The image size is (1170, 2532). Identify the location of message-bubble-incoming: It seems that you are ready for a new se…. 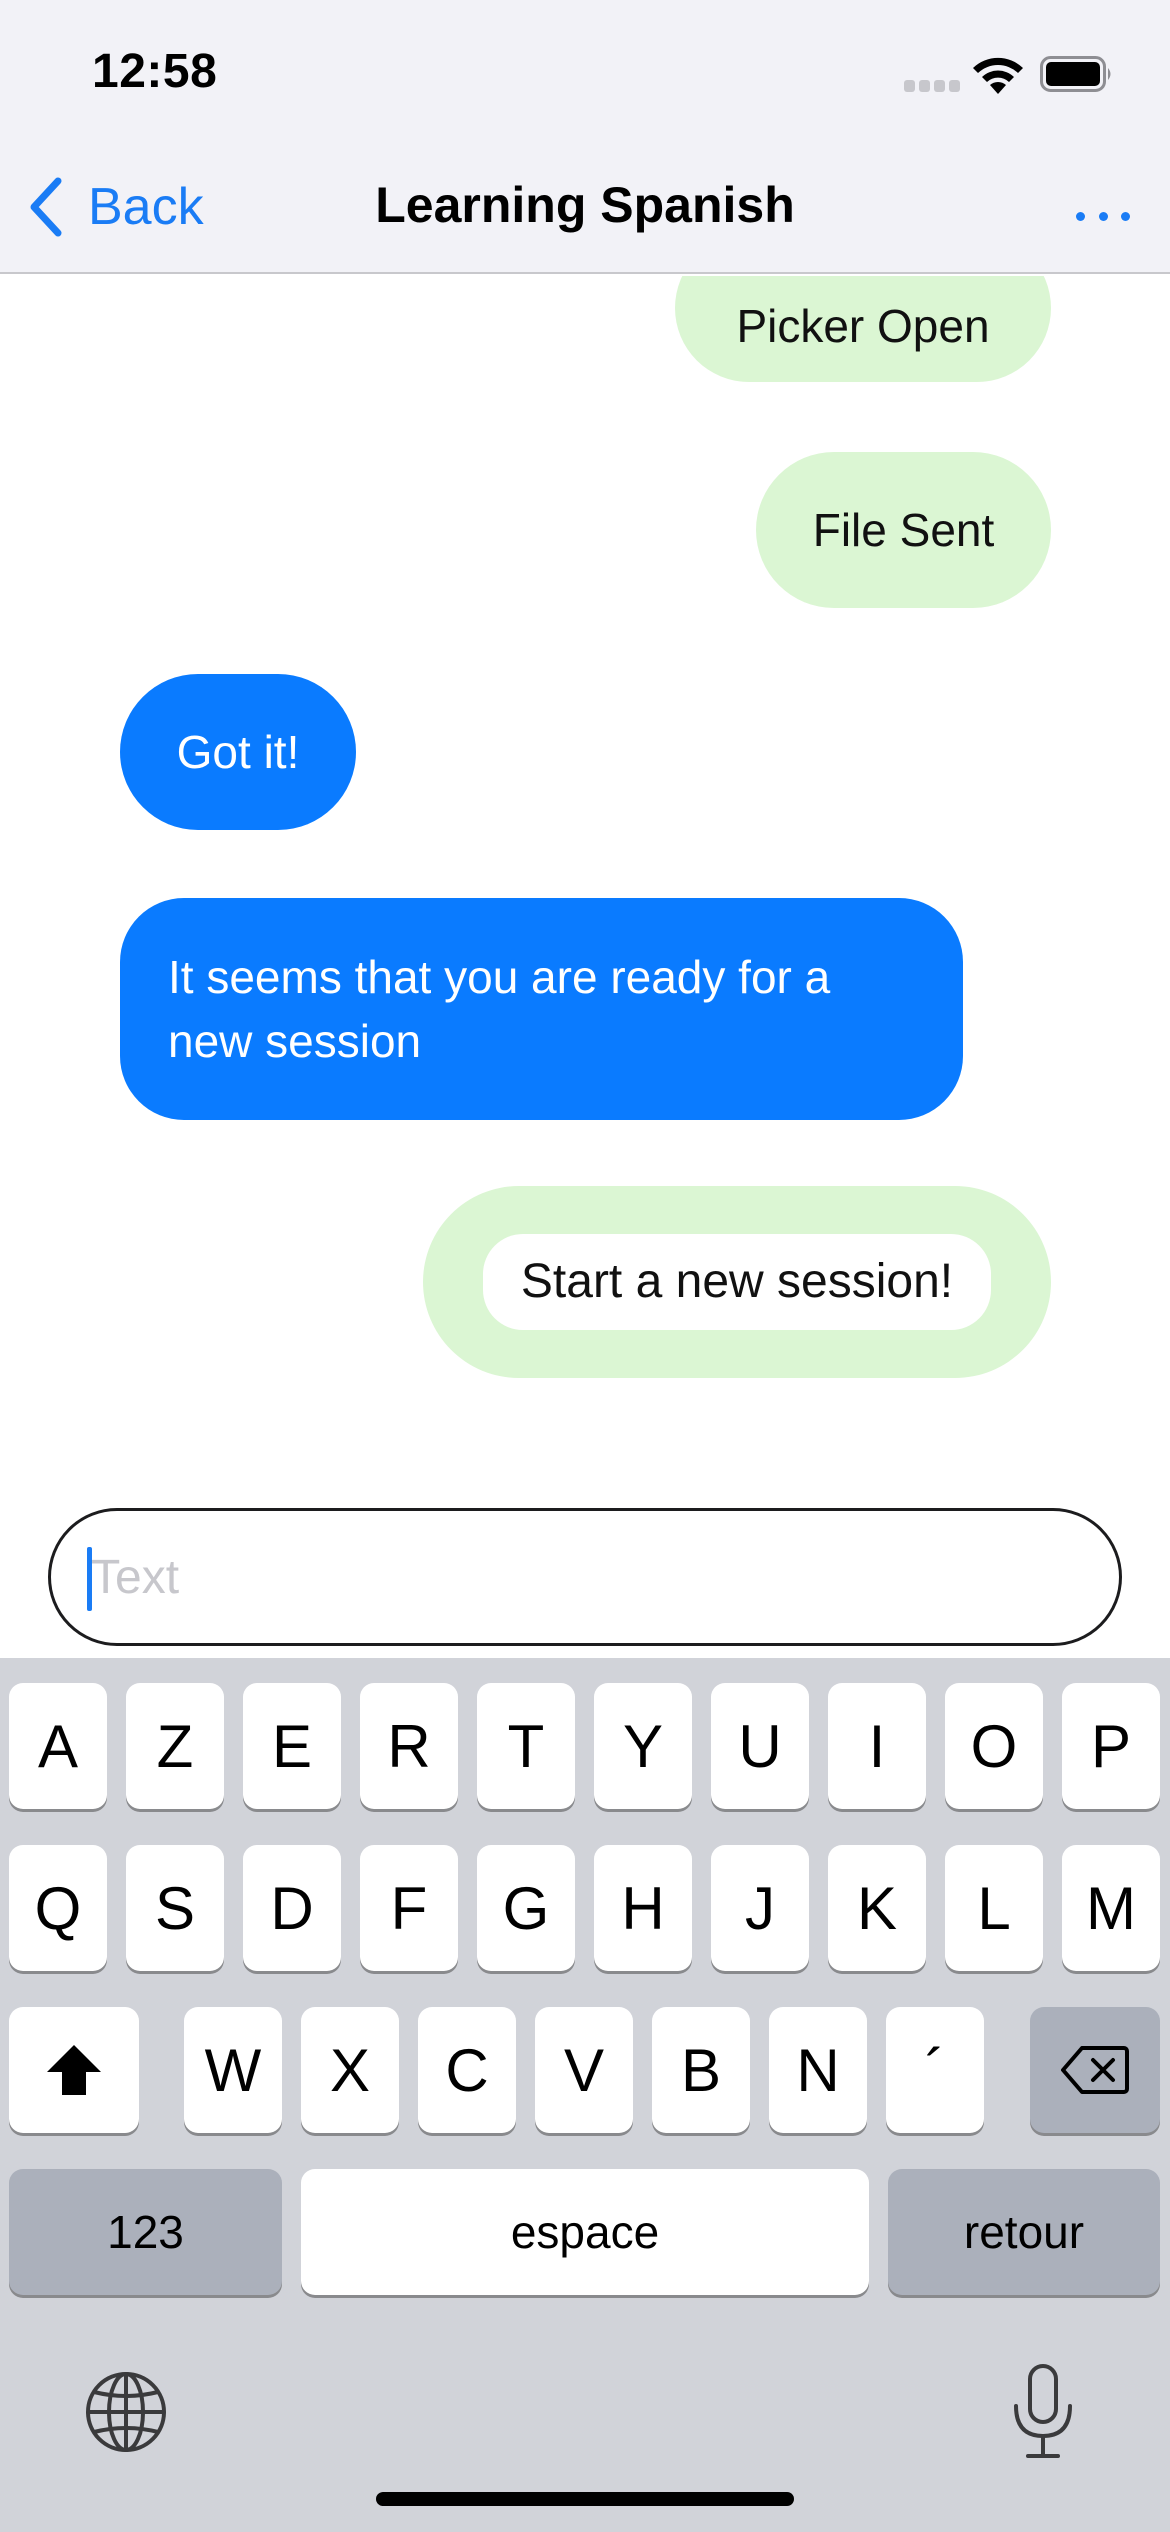
(541, 1009).